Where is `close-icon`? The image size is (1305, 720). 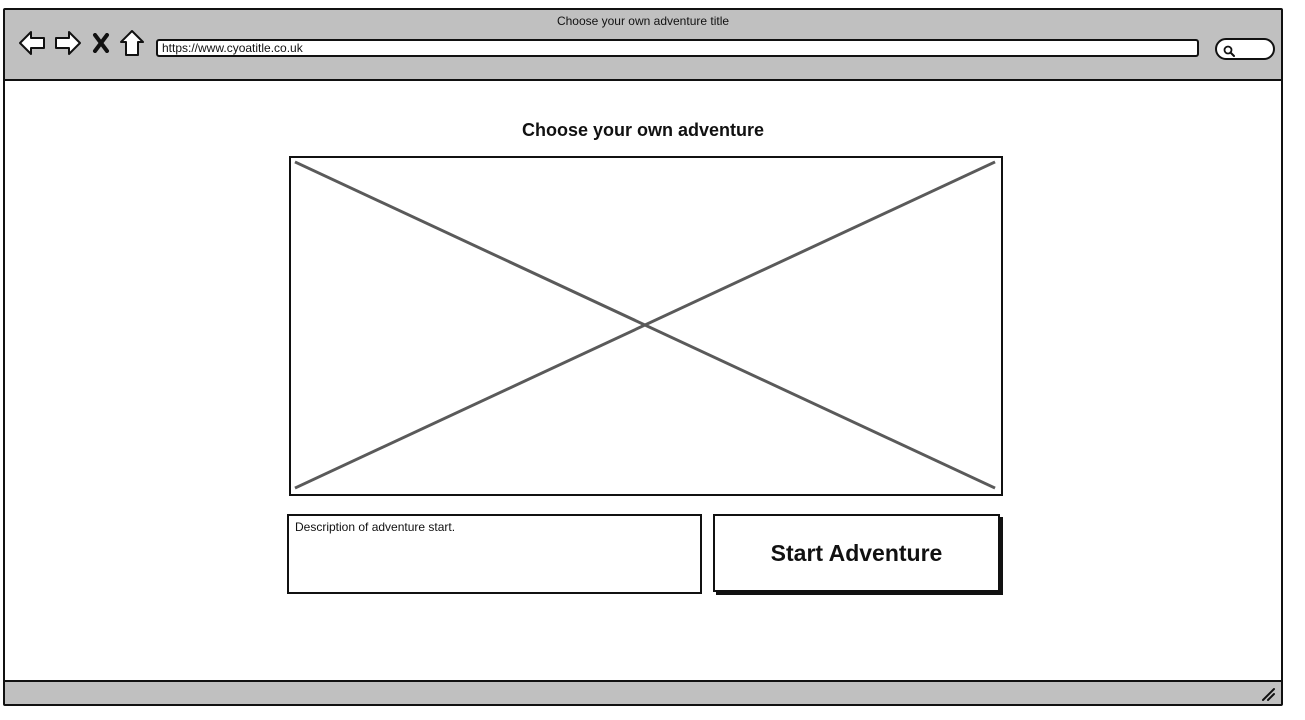 close-icon is located at coordinates (101, 45).